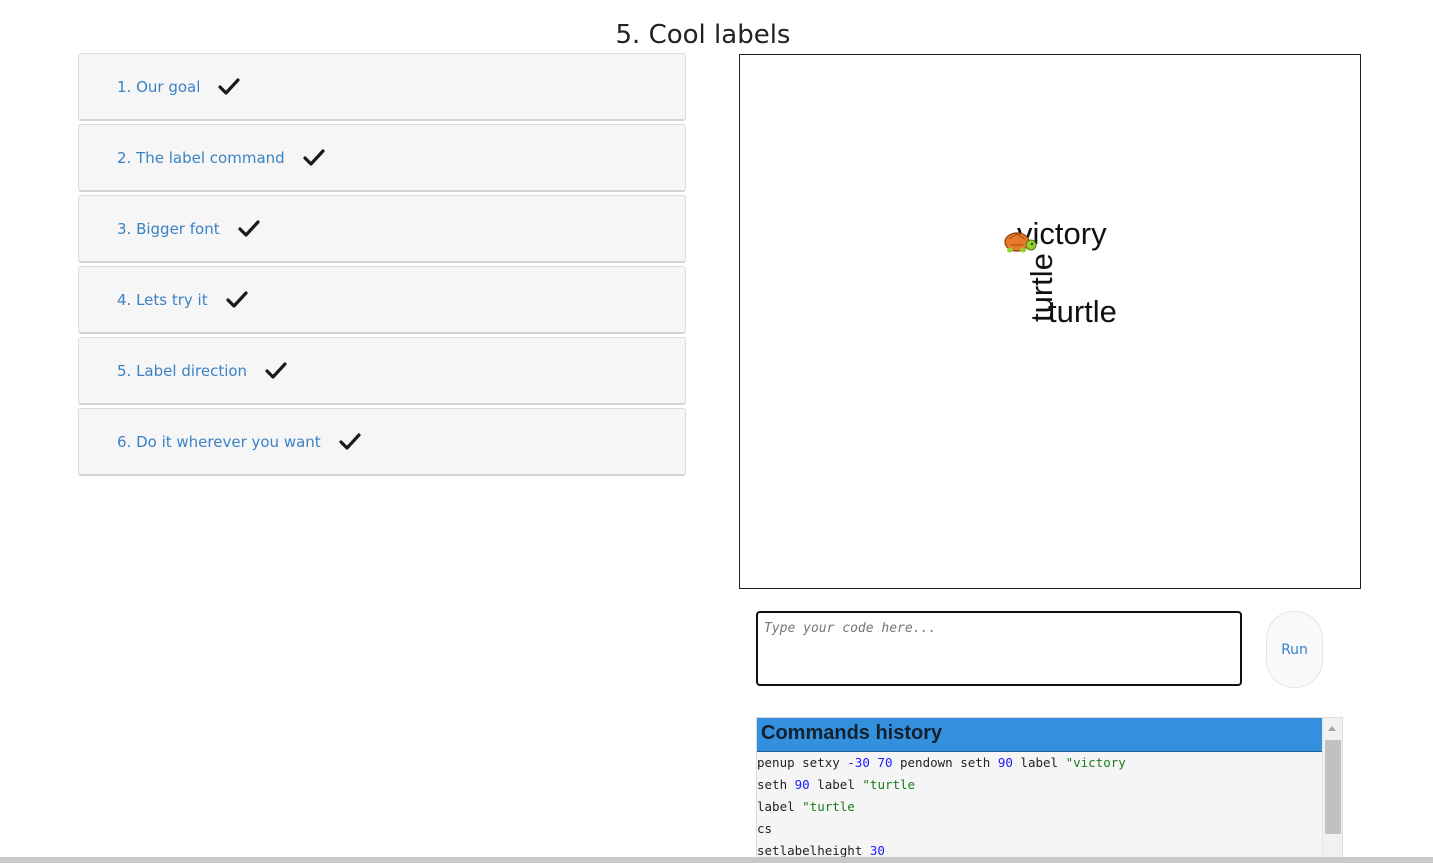 This screenshot has height=863, width=1433. I want to click on canvas-label-turtle: turtle, so click(1082, 311).